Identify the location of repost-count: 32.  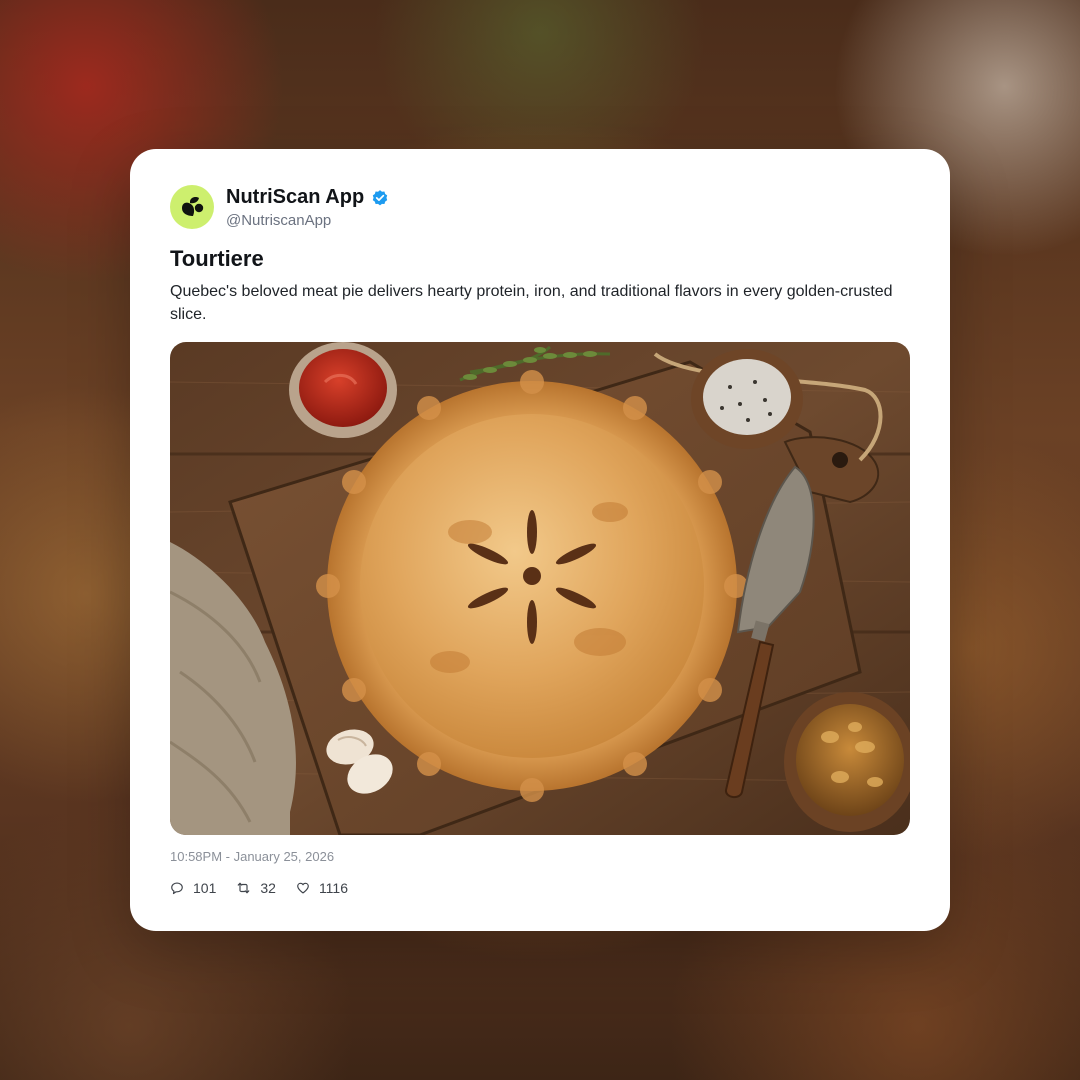
(268, 888).